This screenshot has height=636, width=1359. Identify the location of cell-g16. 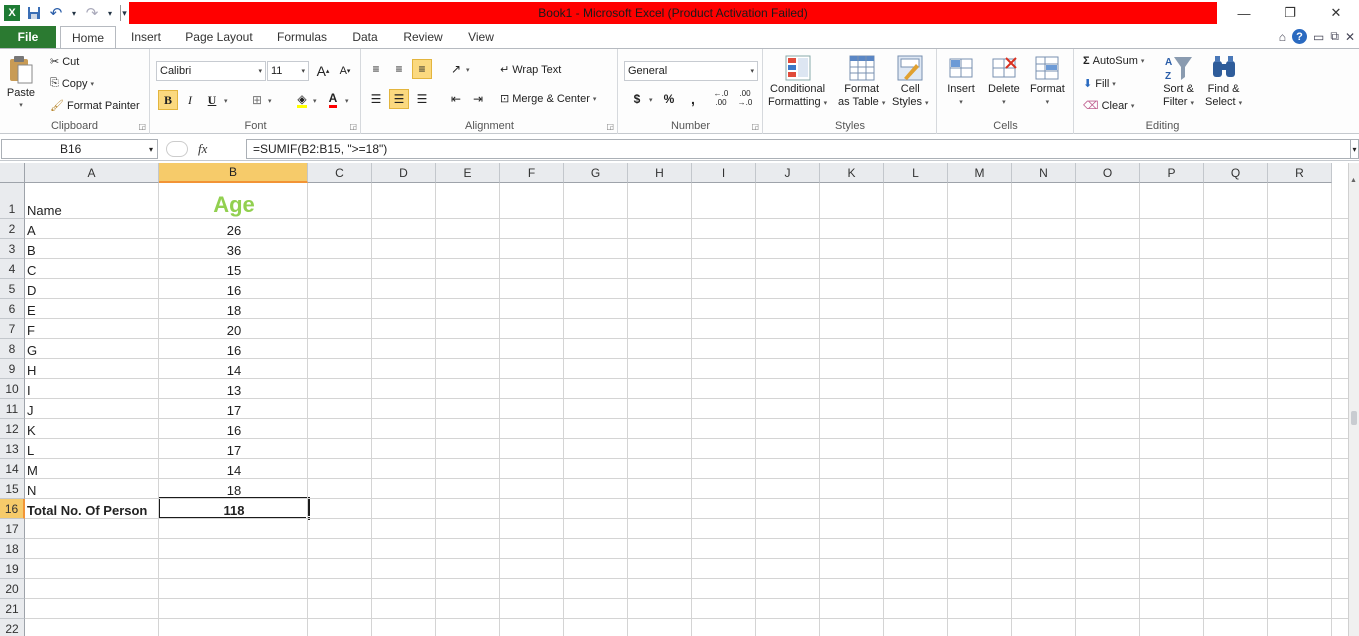
(596, 509).